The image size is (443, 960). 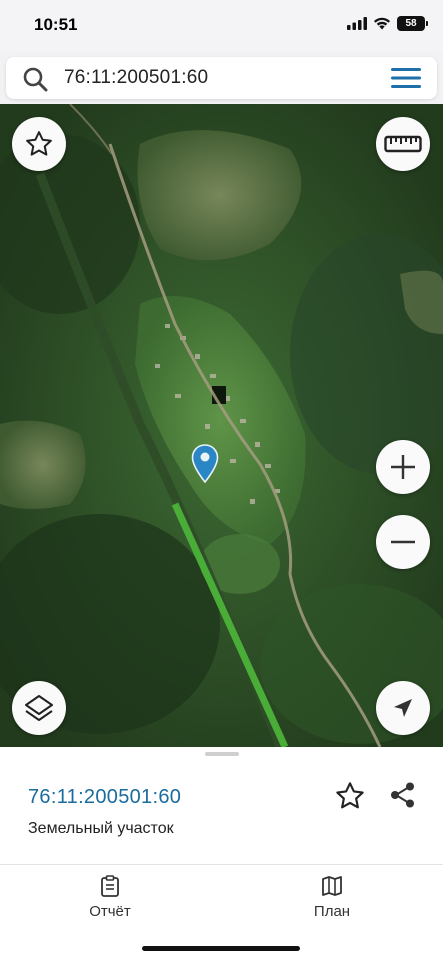 I want to click on zoom-in-button, so click(x=403, y=467).